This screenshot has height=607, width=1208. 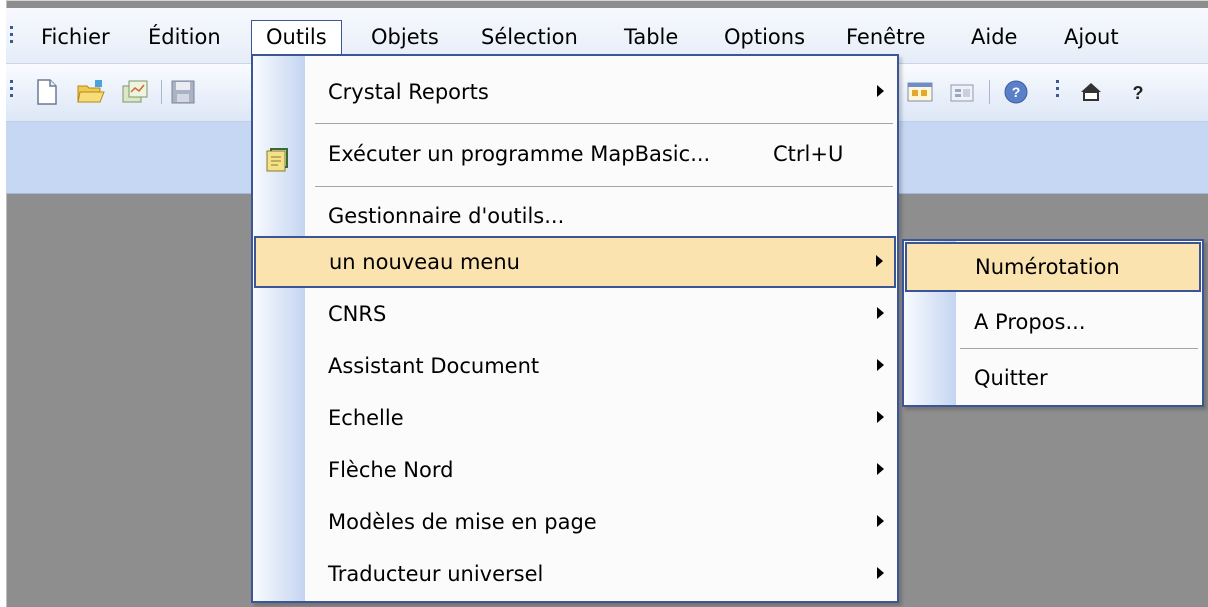 What do you see at coordinates (1091, 37) in the screenshot?
I see `menu-ajout: Ajout` at bounding box center [1091, 37].